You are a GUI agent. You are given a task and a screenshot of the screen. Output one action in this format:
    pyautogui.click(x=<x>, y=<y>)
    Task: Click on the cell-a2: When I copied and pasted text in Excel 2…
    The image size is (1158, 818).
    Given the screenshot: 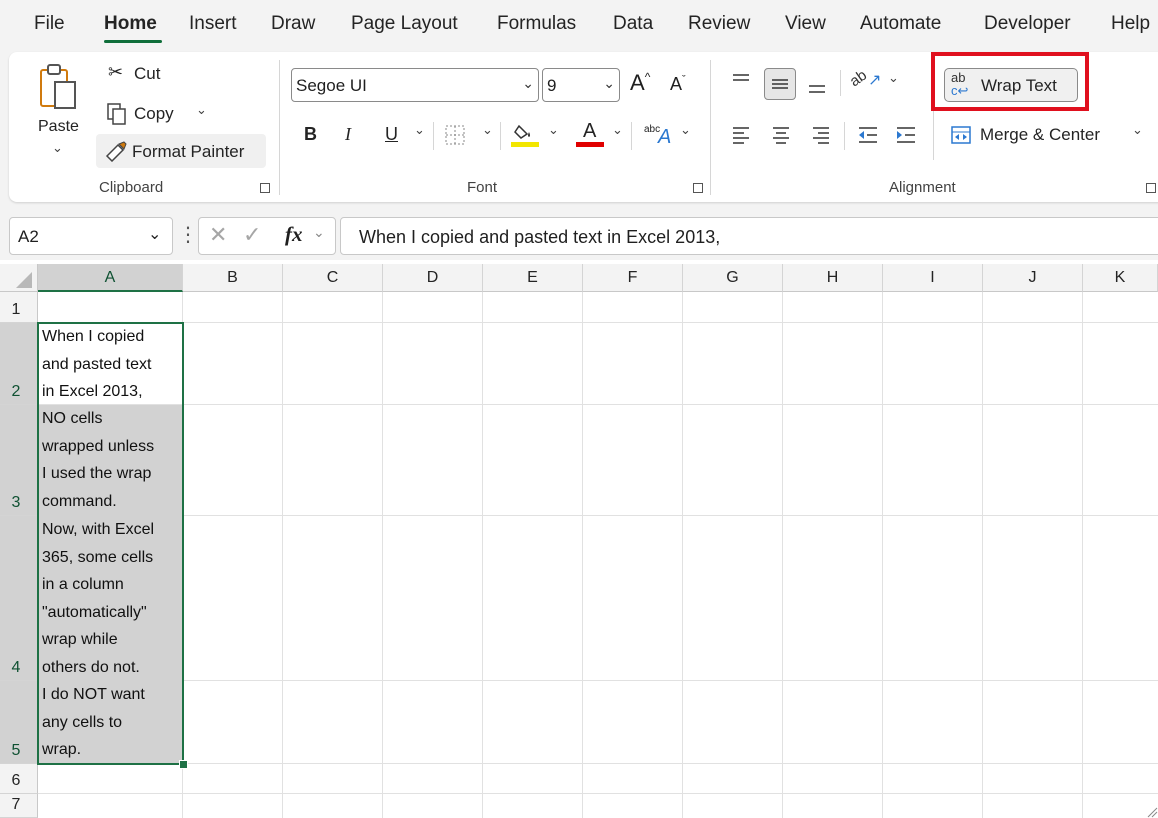 What is the action you would take?
    pyautogui.click(x=110, y=364)
    